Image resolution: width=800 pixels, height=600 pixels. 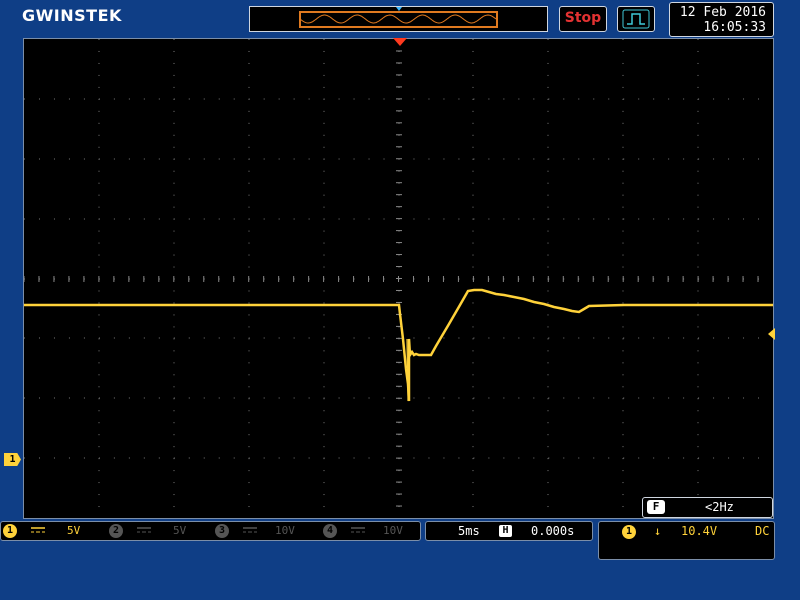 What do you see at coordinates (10, 531) in the screenshot?
I see `channel-1-badge: 1` at bounding box center [10, 531].